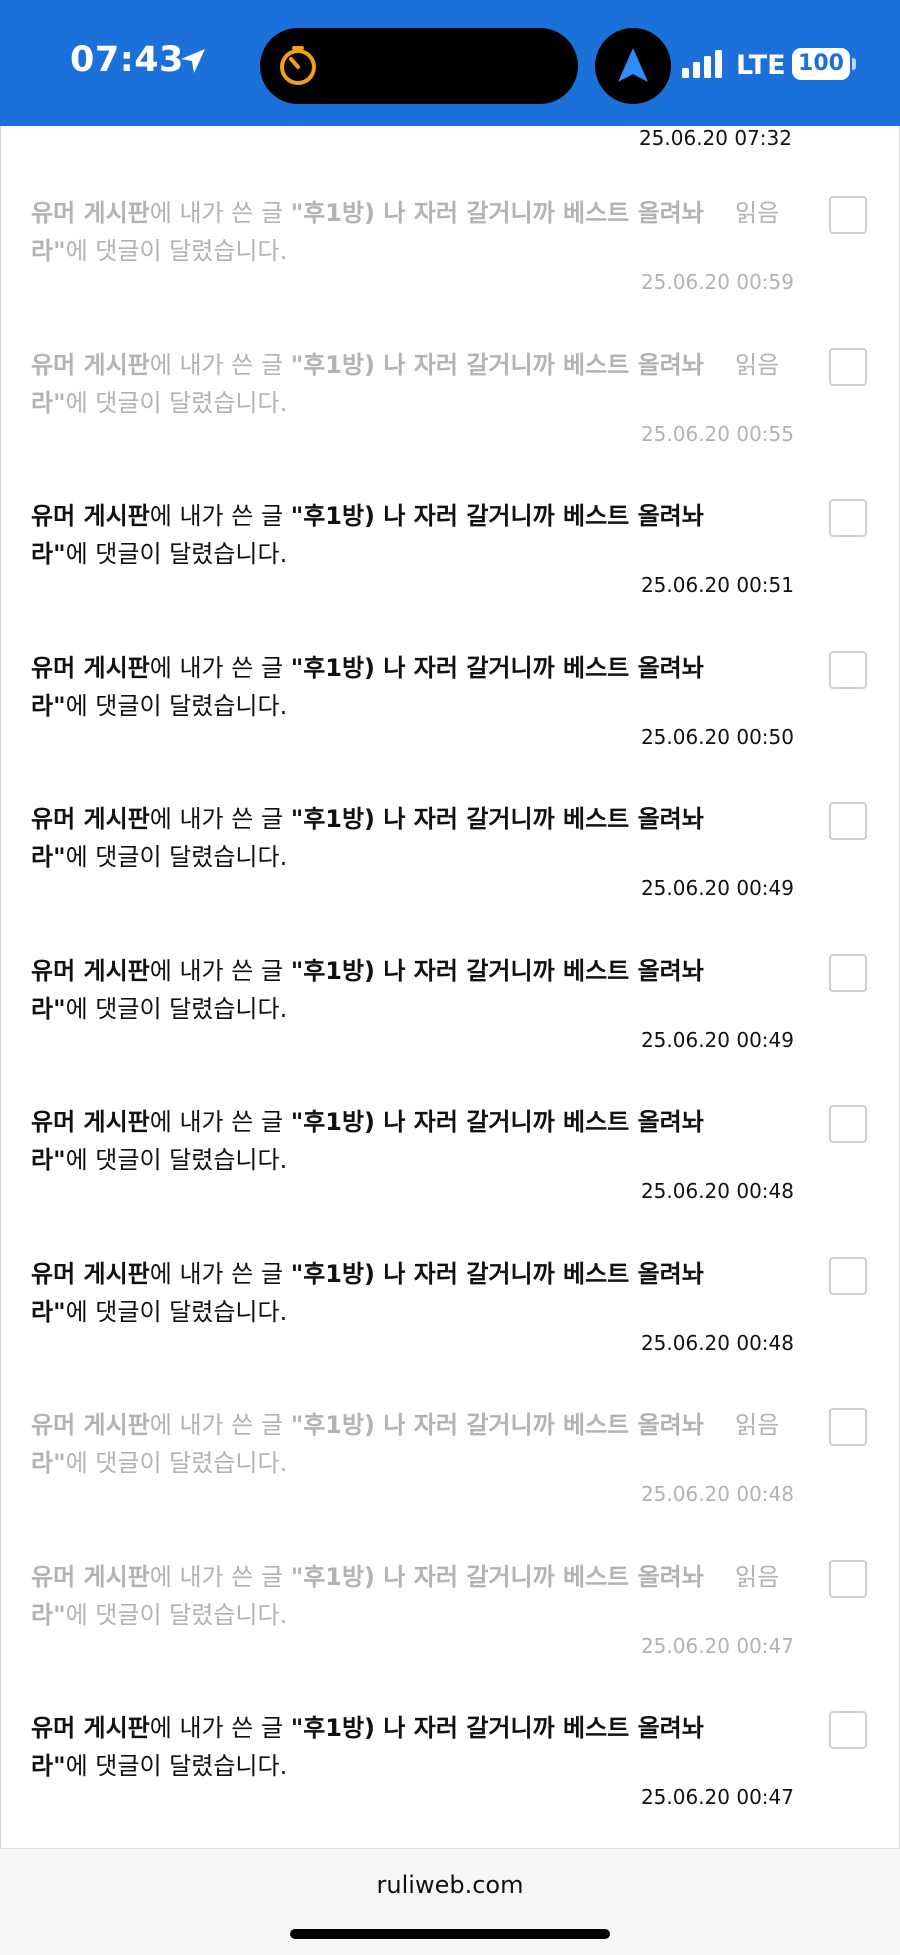 This screenshot has height=1955, width=900. I want to click on navigation-indicator, so click(633, 66).